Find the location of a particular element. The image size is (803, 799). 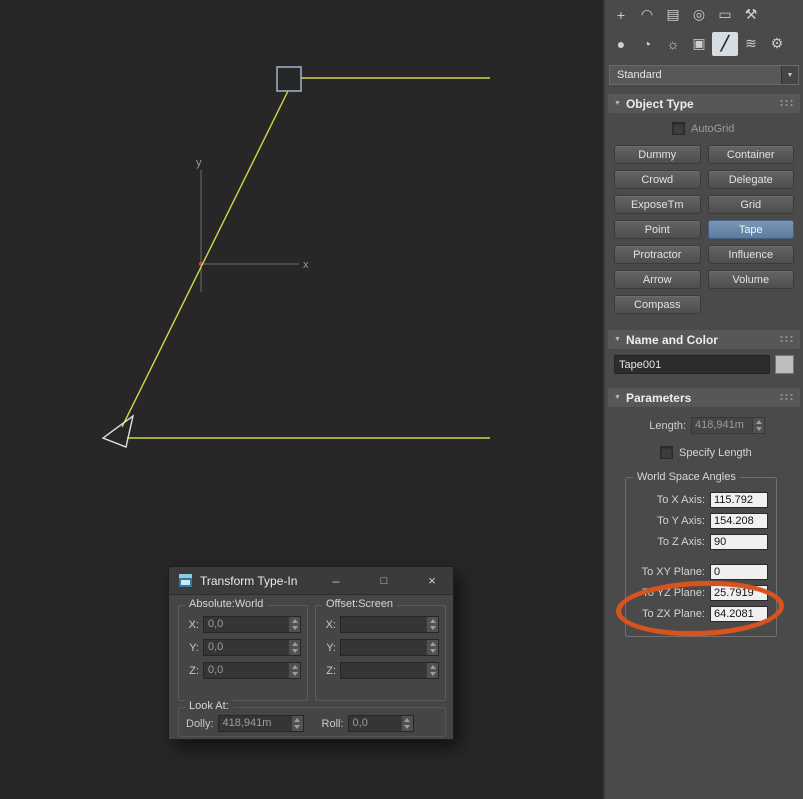

autogrid-checkbox is located at coordinates (678, 128).